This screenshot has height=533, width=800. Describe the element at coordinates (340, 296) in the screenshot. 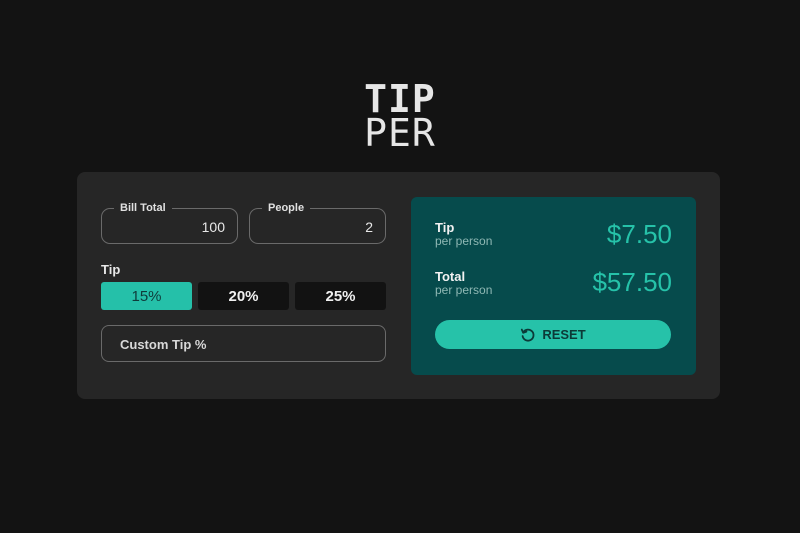

I see `tip-option-25-button: 25%` at that location.